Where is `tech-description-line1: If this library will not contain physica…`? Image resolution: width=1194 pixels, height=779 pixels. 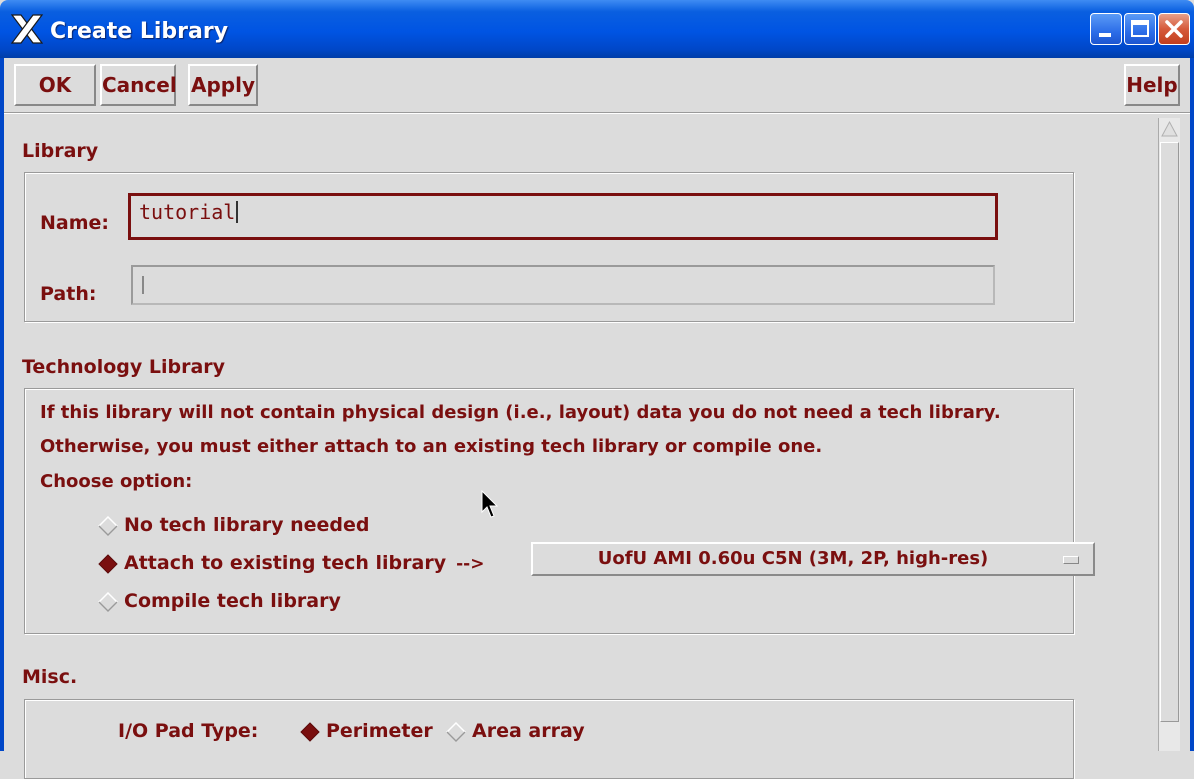
tech-description-line1: If this library will not contain physica… is located at coordinates (520, 412).